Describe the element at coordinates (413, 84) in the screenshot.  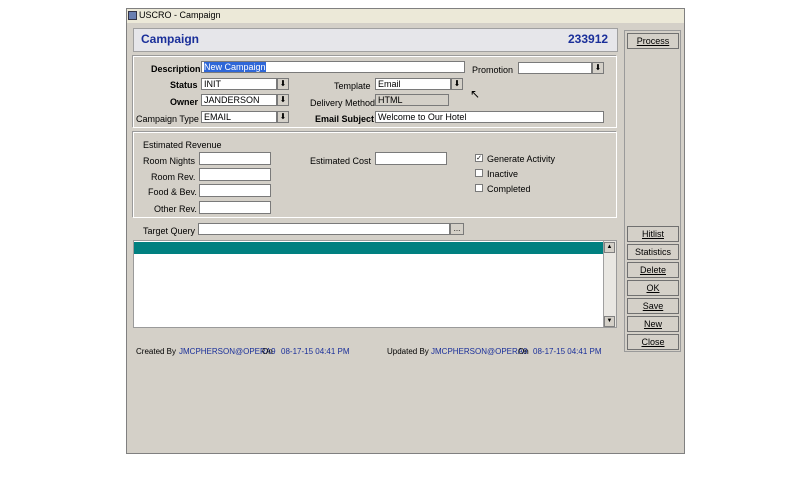
I see `template-field: Email` at that location.